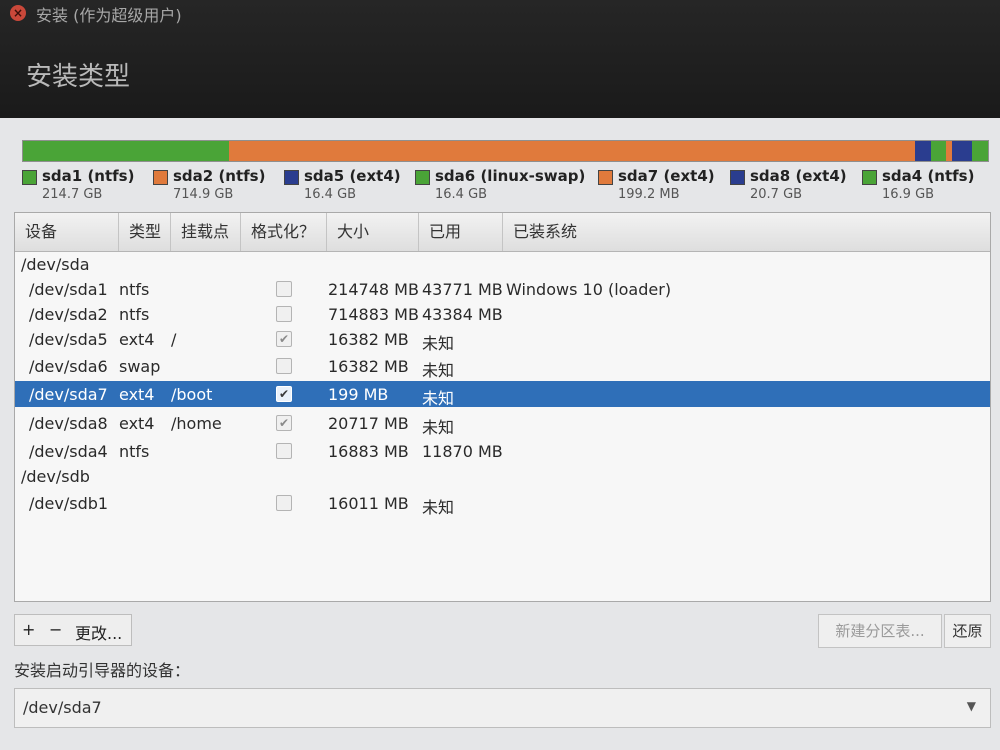  I want to click on remove-partition-button: −, so click(55, 629).